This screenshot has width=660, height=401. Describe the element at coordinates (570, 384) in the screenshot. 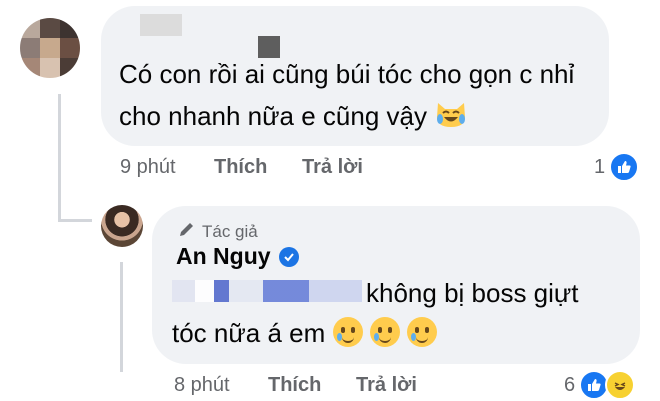

I see `reply-reaction-count: 6` at that location.